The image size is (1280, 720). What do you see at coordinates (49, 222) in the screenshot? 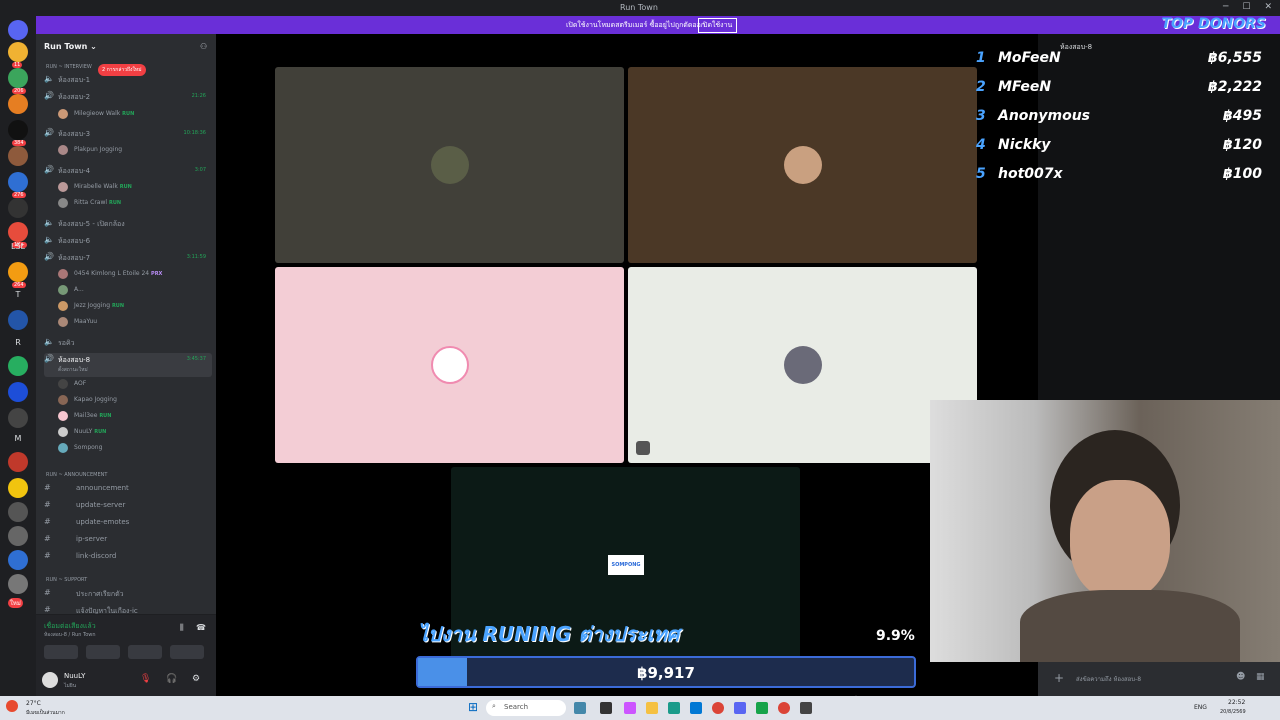
I see `speaker-icon: 🔈` at bounding box center [49, 222].